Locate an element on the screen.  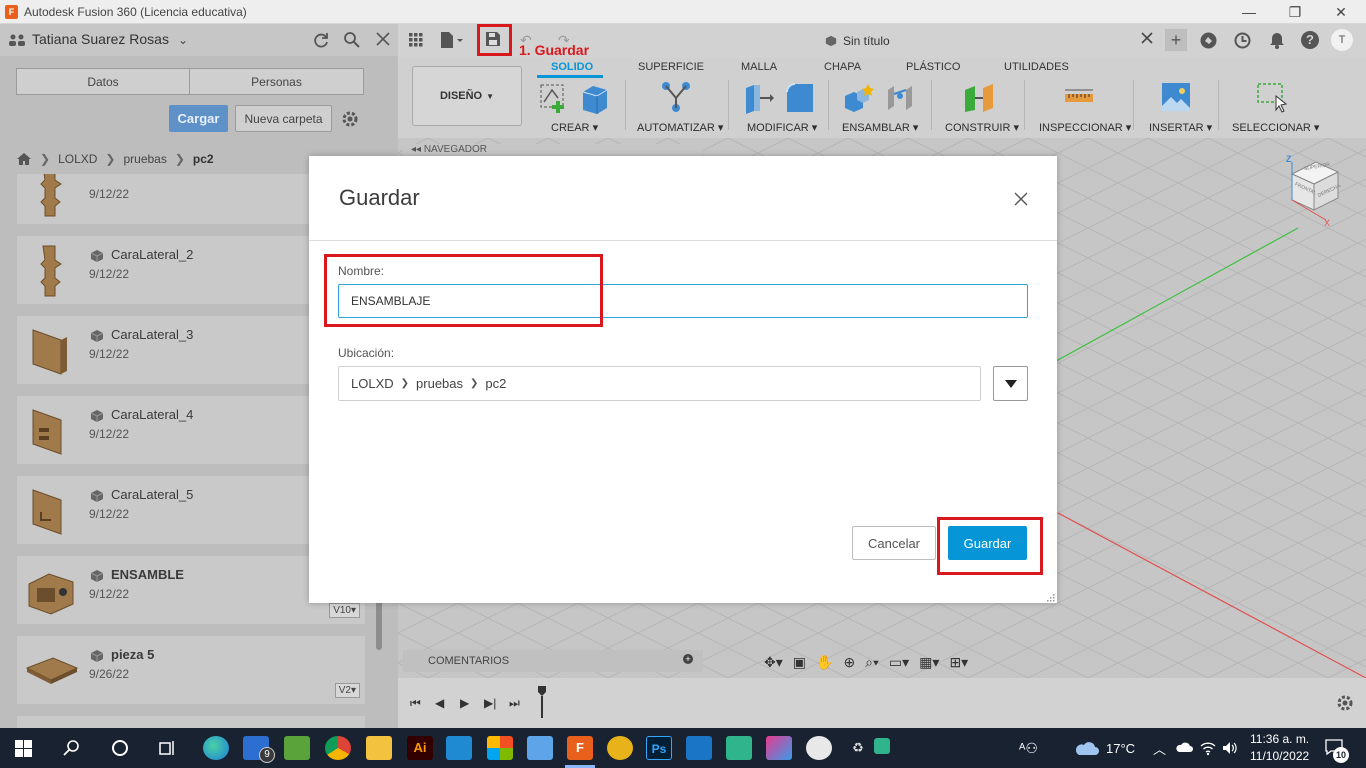
grid-settings-icon: ▦▾ is located at coordinates (929, 662).